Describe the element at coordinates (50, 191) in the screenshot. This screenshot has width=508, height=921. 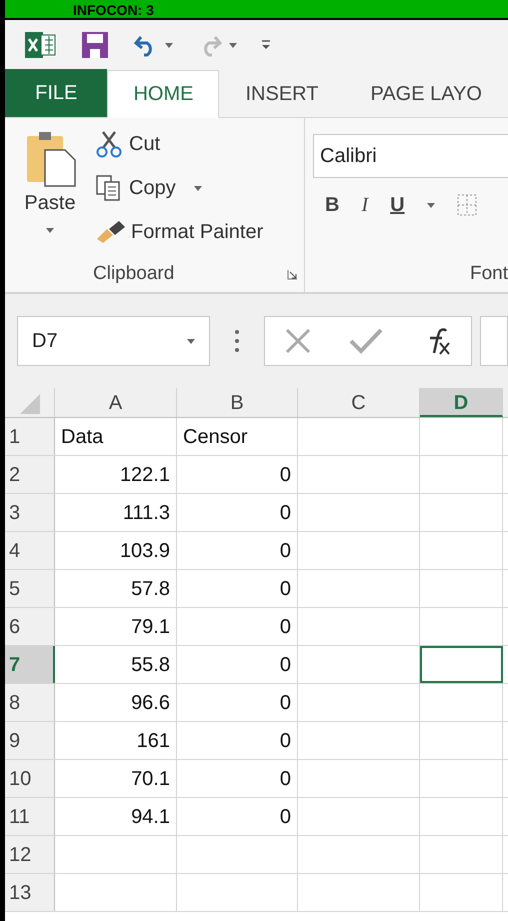
I see `paste-button: Paste` at that location.